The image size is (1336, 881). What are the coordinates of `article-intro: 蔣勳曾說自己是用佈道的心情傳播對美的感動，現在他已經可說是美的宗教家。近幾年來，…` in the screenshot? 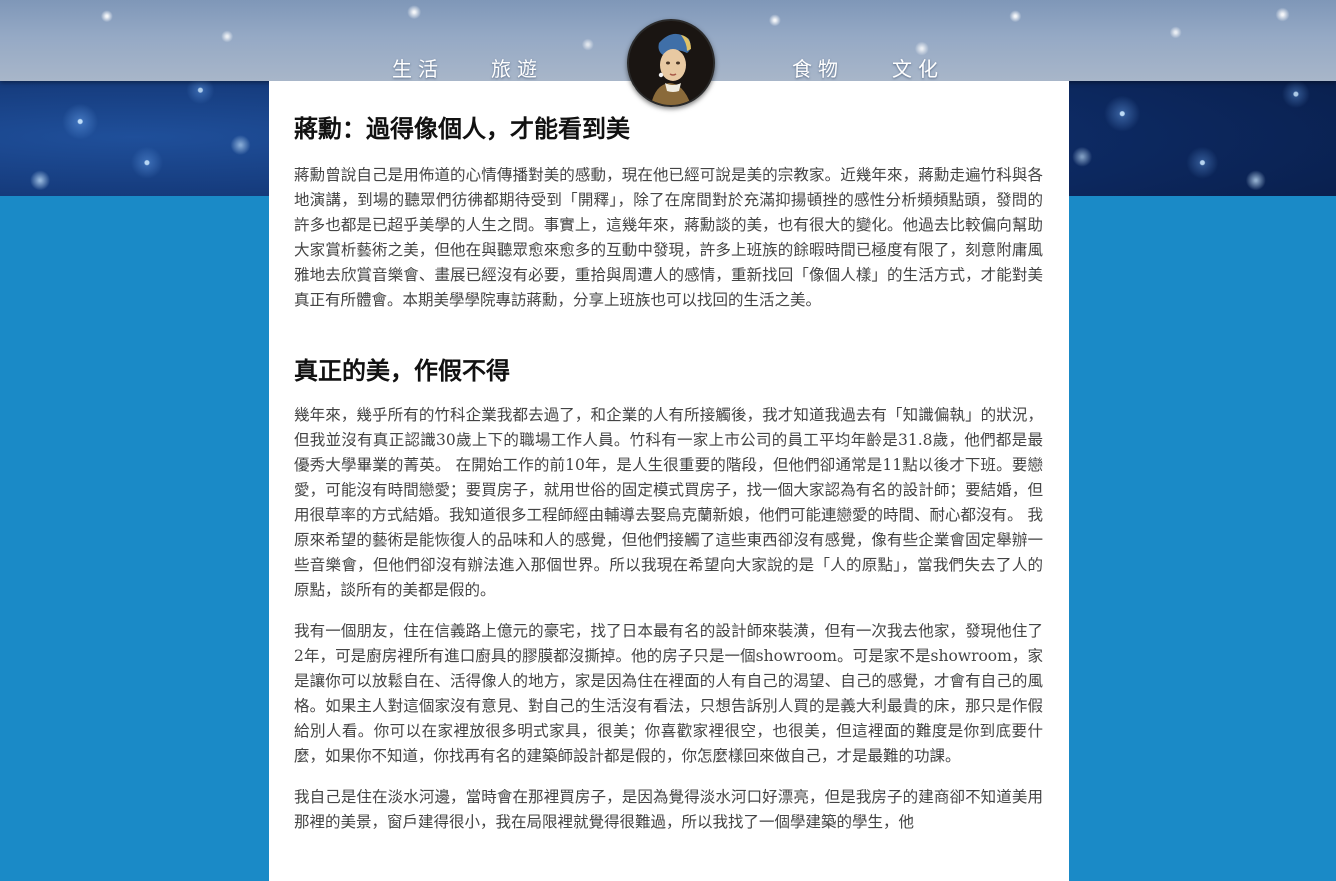 It's located at (668, 237).